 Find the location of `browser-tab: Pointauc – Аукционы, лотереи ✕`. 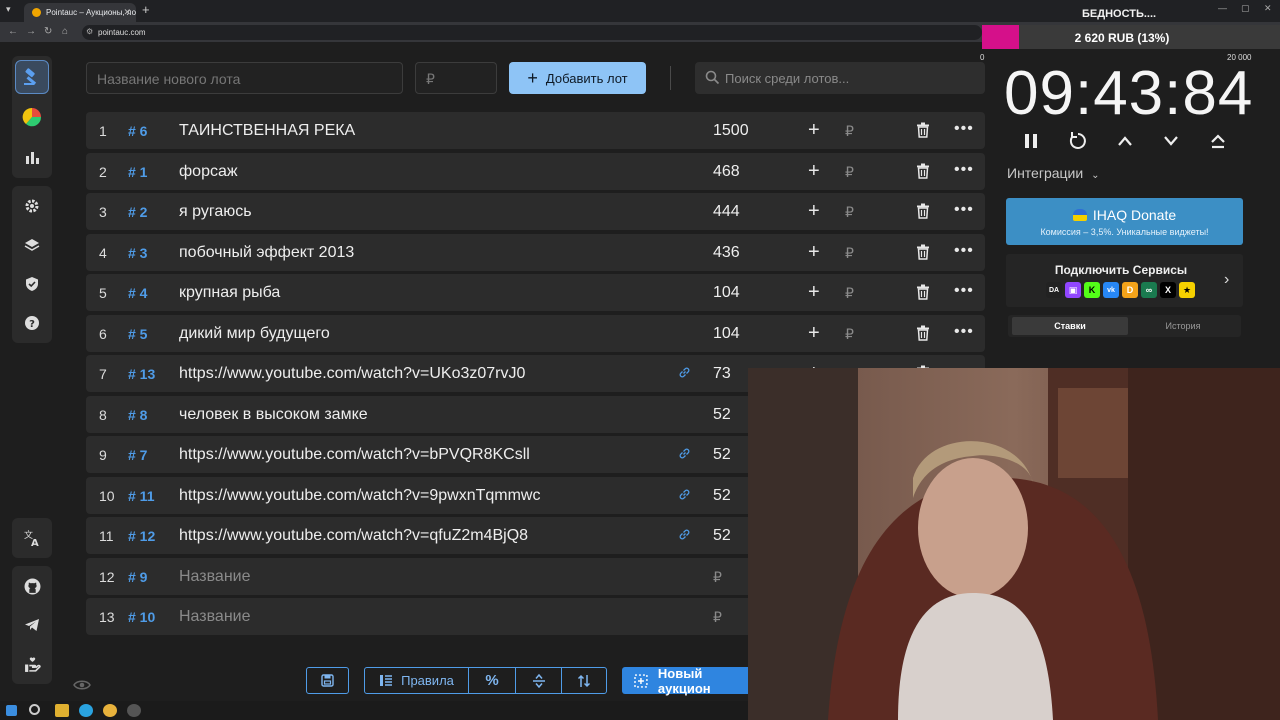

browser-tab: Pointauc – Аукционы, лотереи ✕ is located at coordinates (80, 12).